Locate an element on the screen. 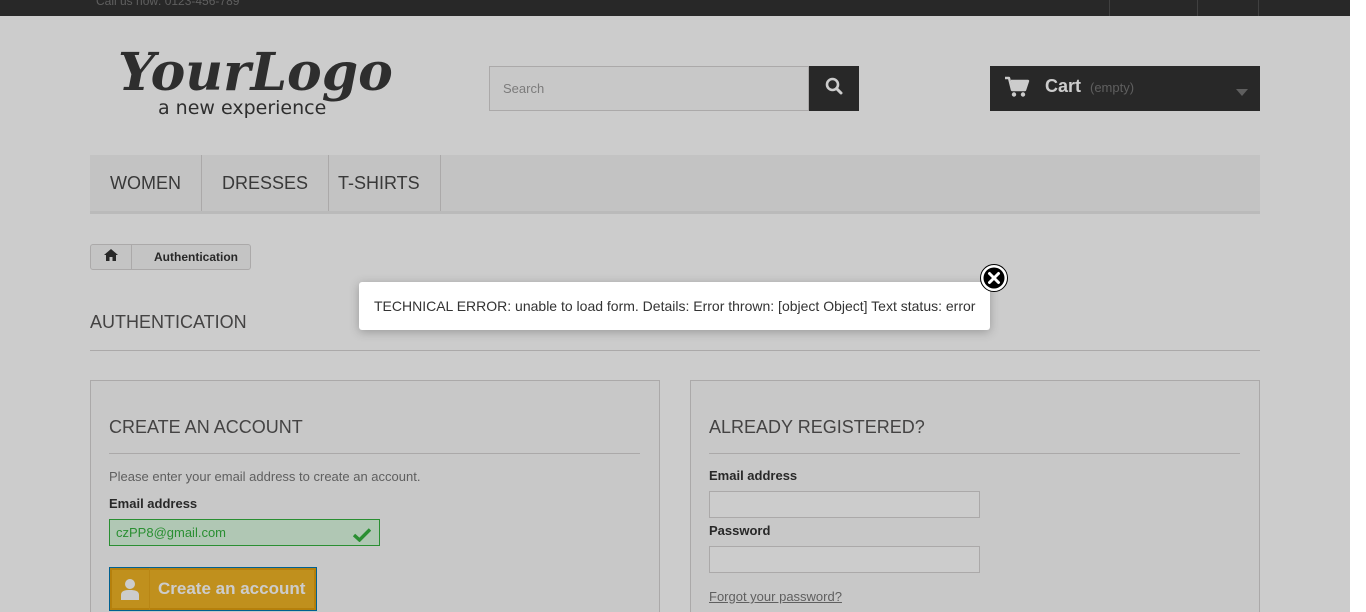 Image resolution: width=1366 pixels, height=612 pixels. close-icon is located at coordinates (994, 278).